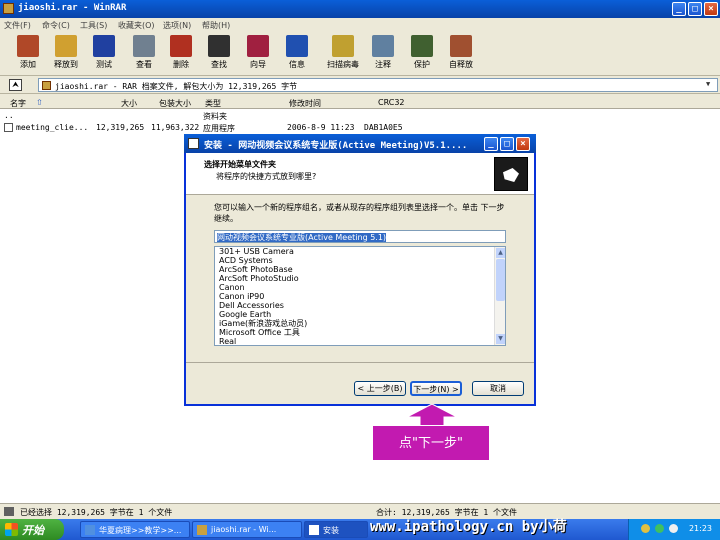  What do you see at coordinates (120, 127) in the screenshot?
I see `row-size: 12,319,265` at bounding box center [120, 127].